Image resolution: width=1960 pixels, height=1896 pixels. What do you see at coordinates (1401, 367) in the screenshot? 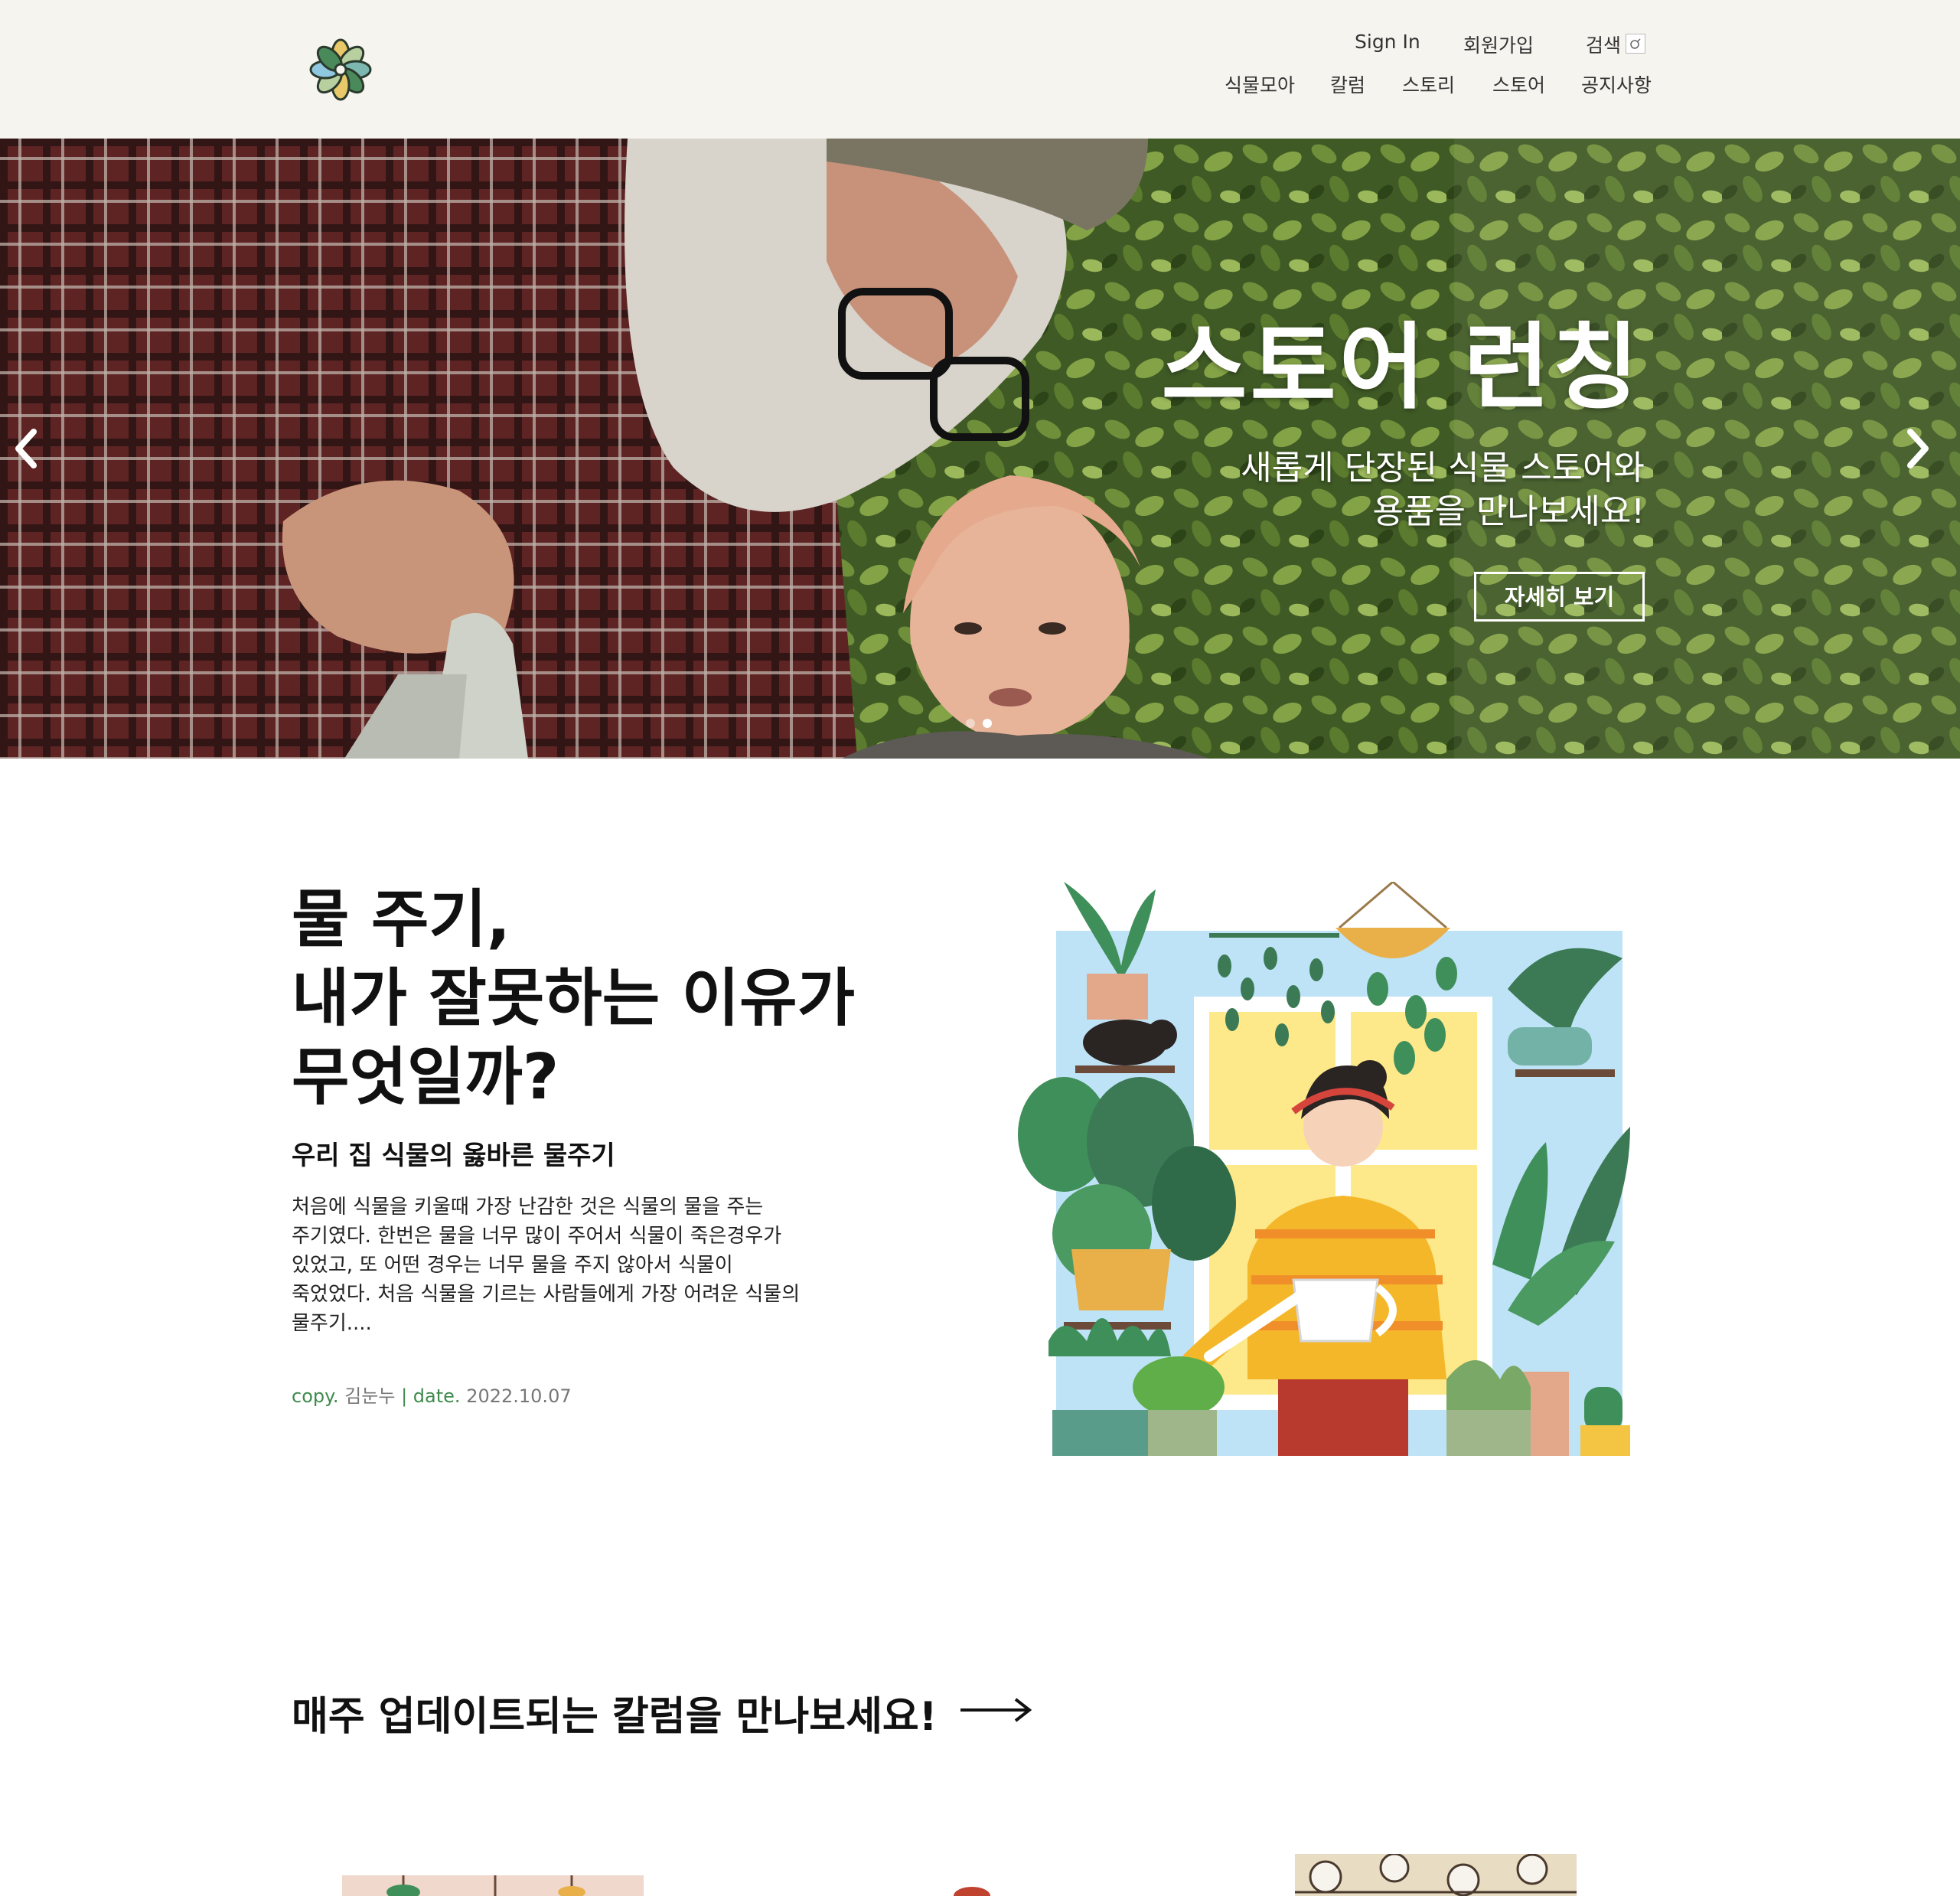
I see `hero-title: 스토어 런칭` at bounding box center [1401, 367].